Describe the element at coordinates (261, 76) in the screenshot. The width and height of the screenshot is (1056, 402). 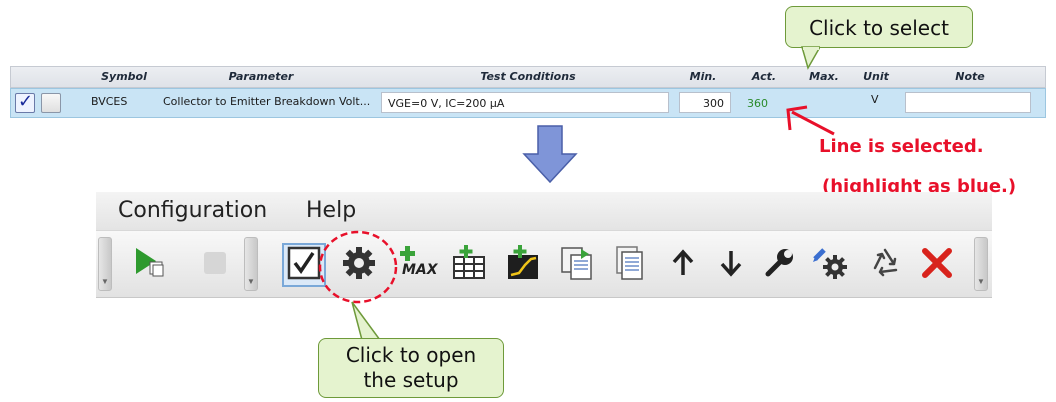
I see `header-parameter: Parameter` at that location.